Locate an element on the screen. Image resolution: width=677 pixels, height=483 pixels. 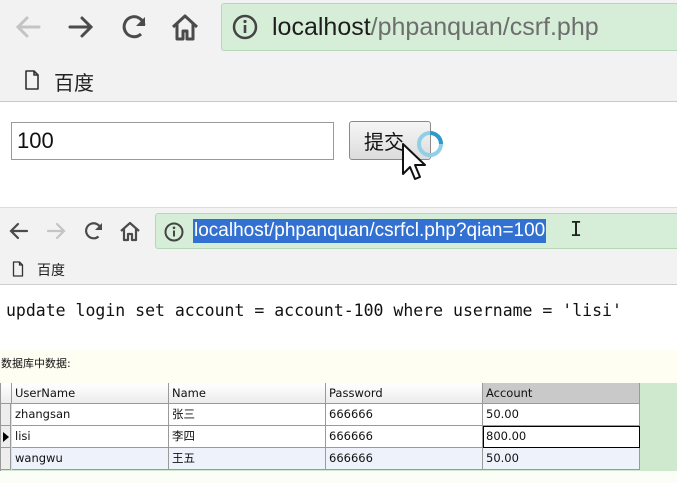
second-home-button is located at coordinates (130, 231).